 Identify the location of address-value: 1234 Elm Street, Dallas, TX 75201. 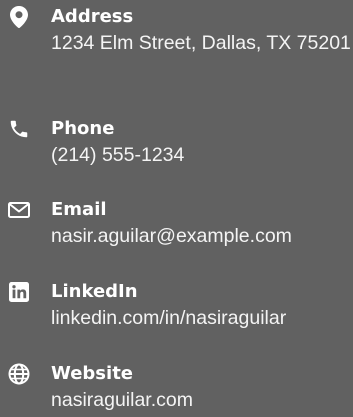
(201, 43).